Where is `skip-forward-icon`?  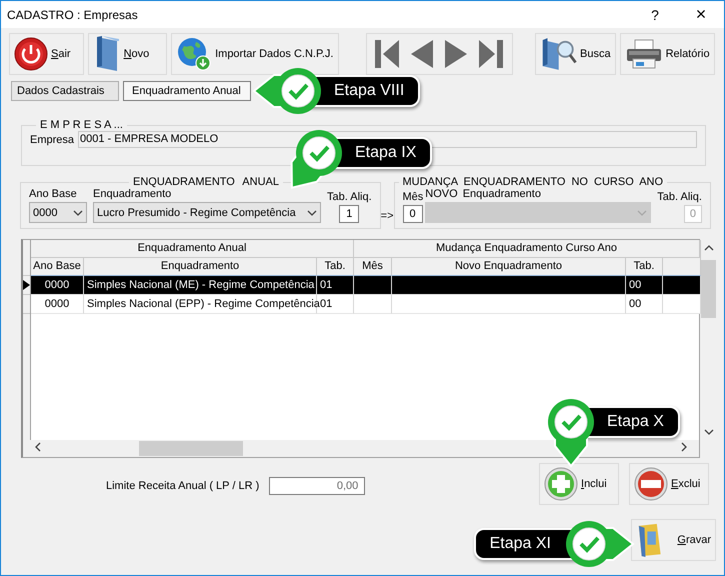 skip-forward-icon is located at coordinates (491, 53).